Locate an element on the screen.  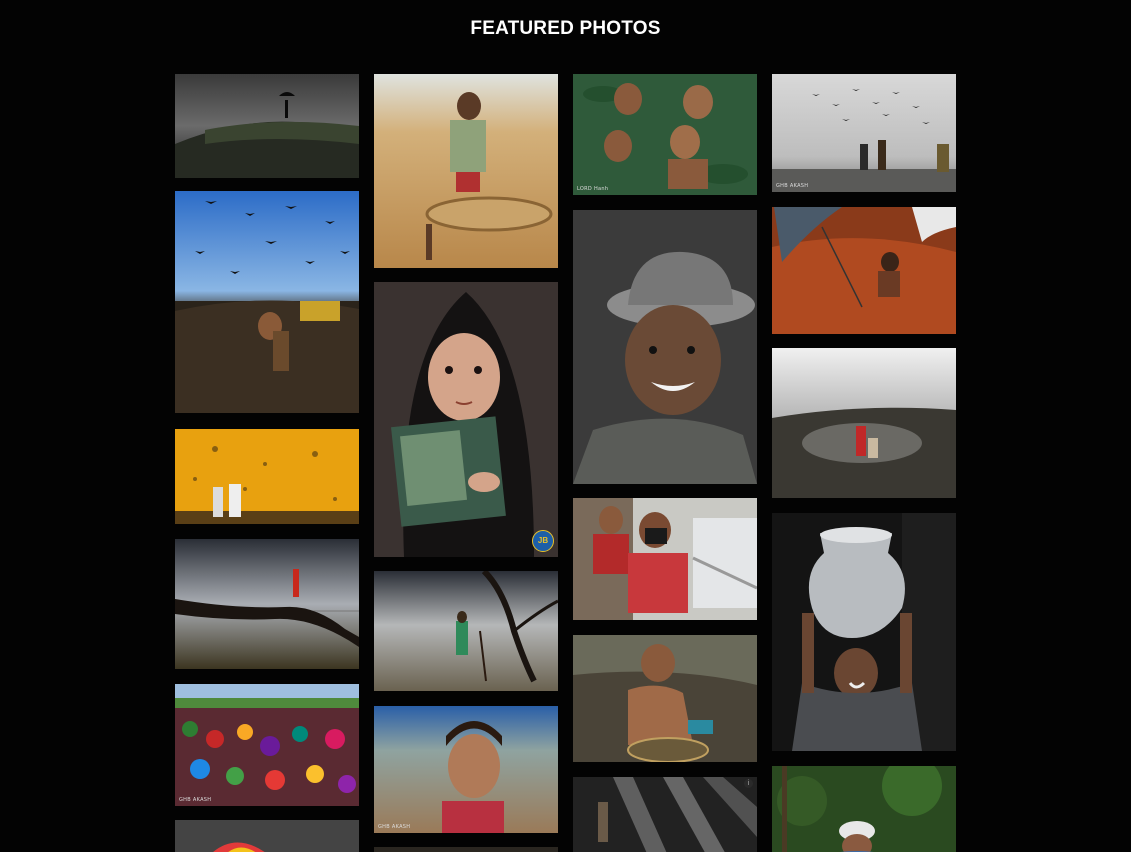
photo-yellow-wall is located at coordinates (267, 476).